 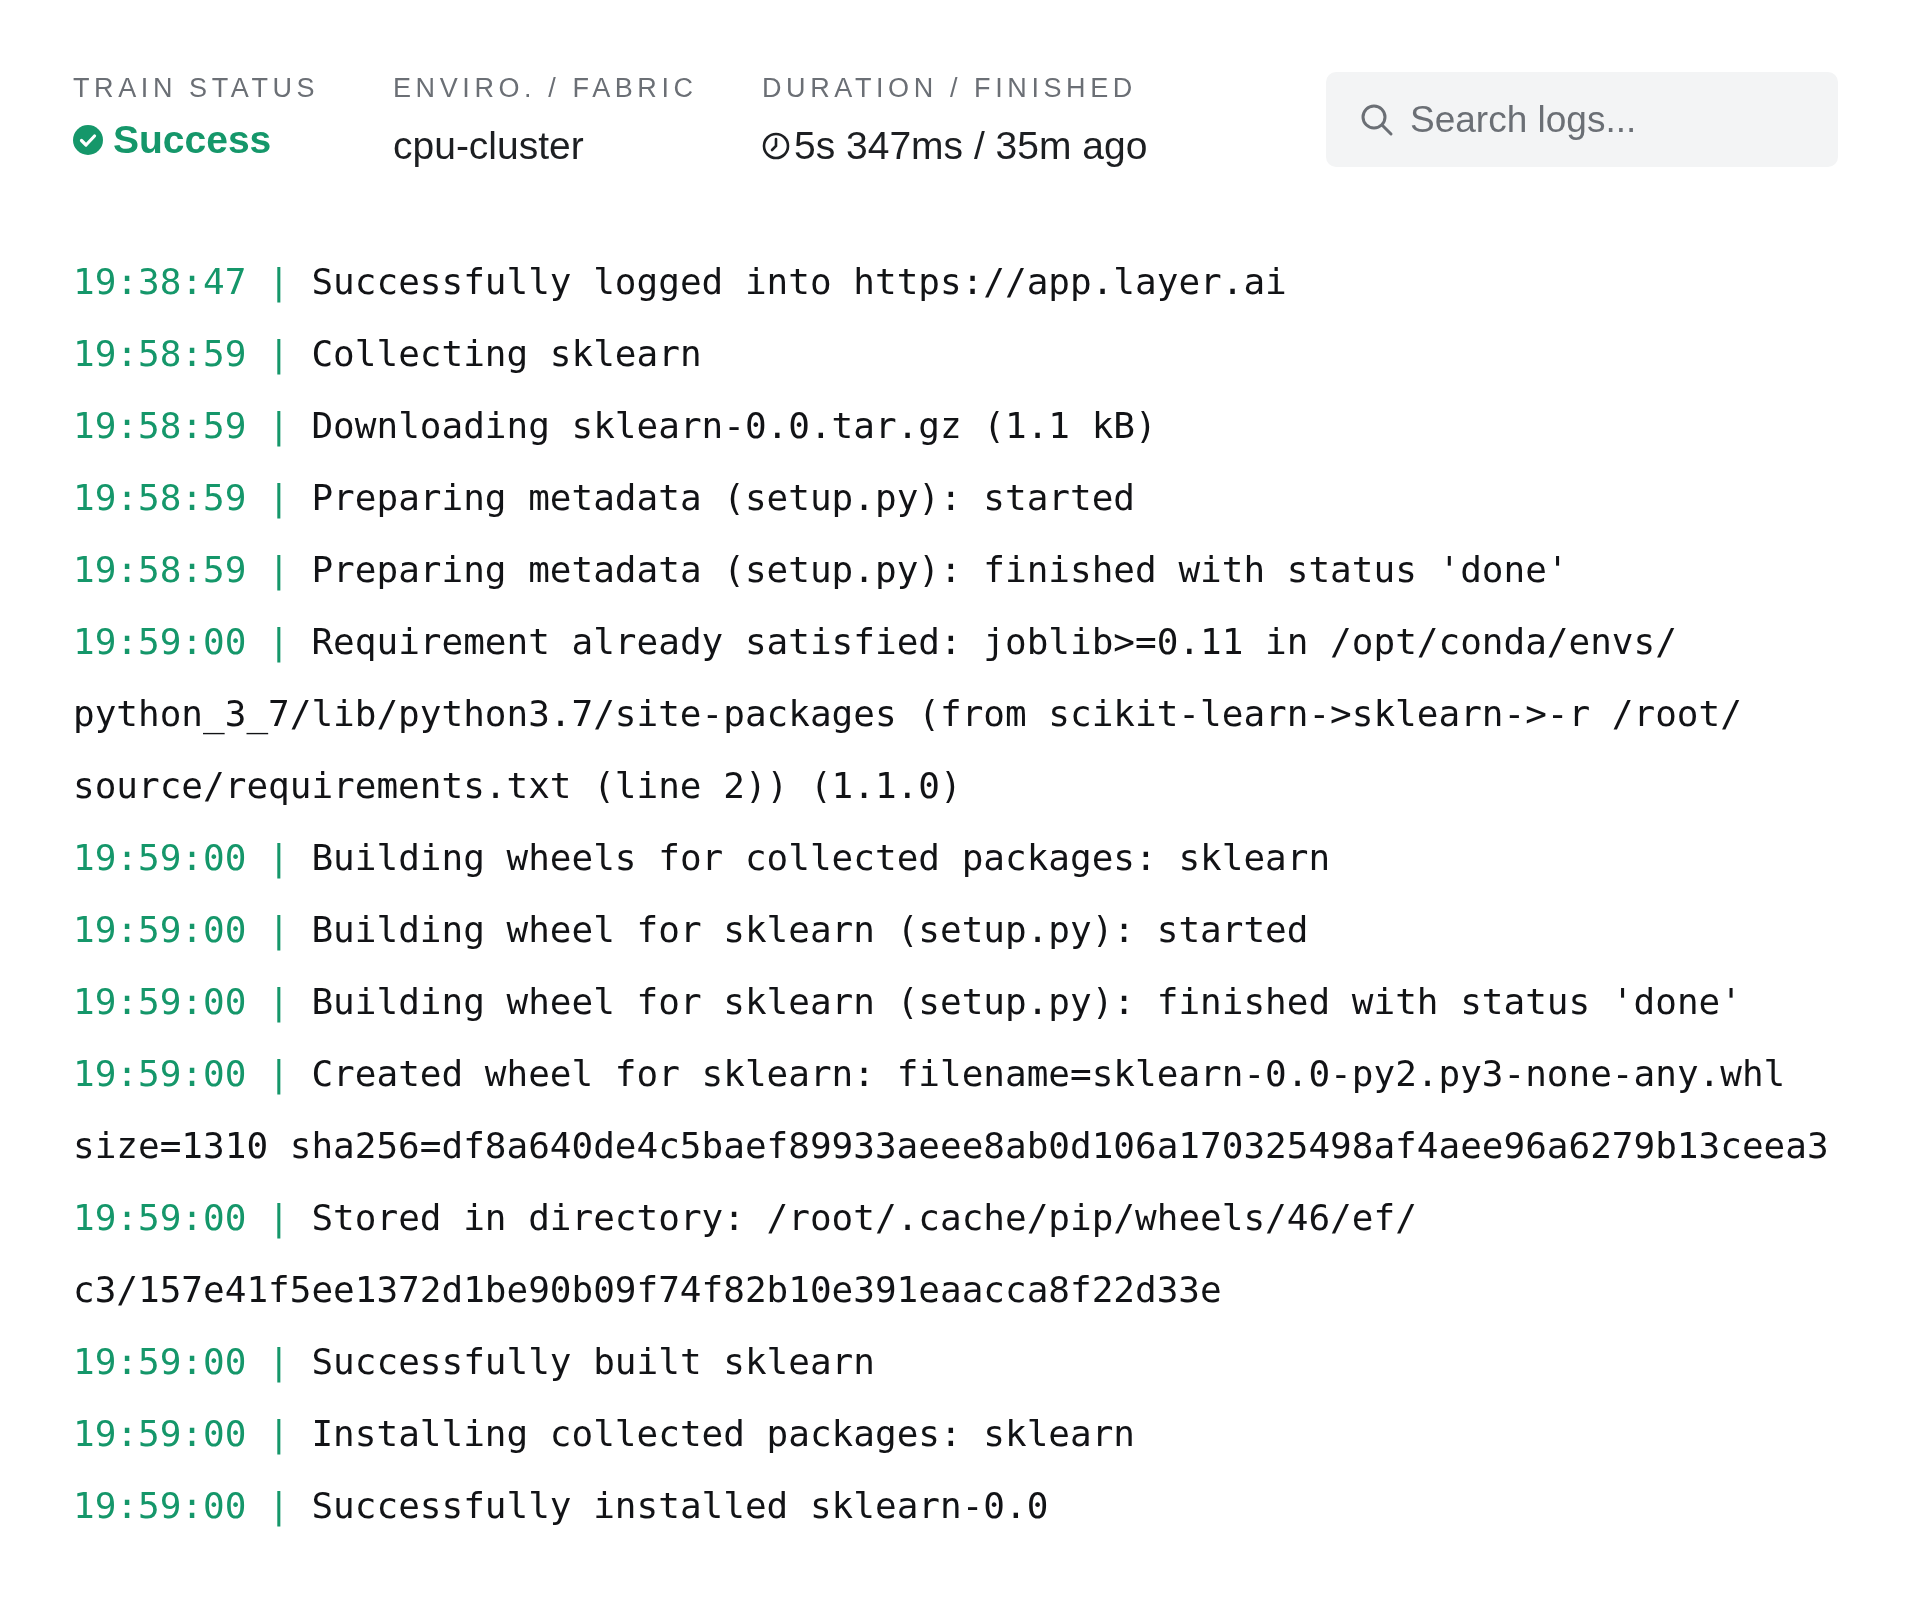 I want to click on log-line: 19:58:59 | Downloading sklearn-0.0.tar.gz (1.1 kB), so click(x=615, y=426).